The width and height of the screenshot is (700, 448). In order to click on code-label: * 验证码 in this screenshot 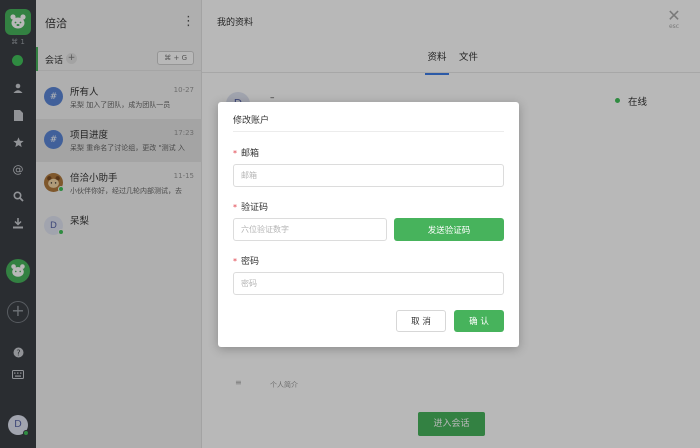, I will do `click(251, 208)`.